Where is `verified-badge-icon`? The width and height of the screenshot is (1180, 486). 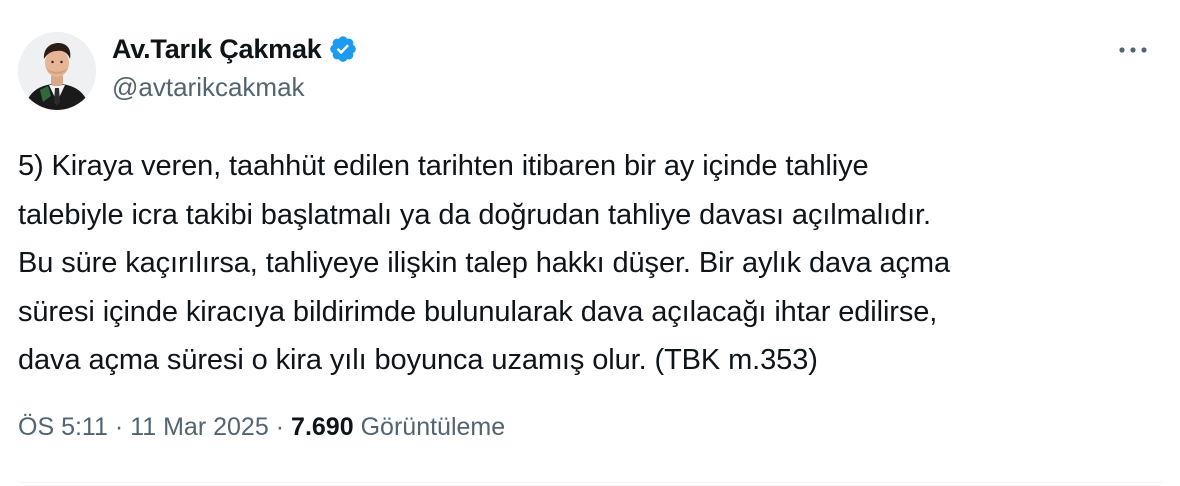
verified-badge-icon is located at coordinates (343, 49).